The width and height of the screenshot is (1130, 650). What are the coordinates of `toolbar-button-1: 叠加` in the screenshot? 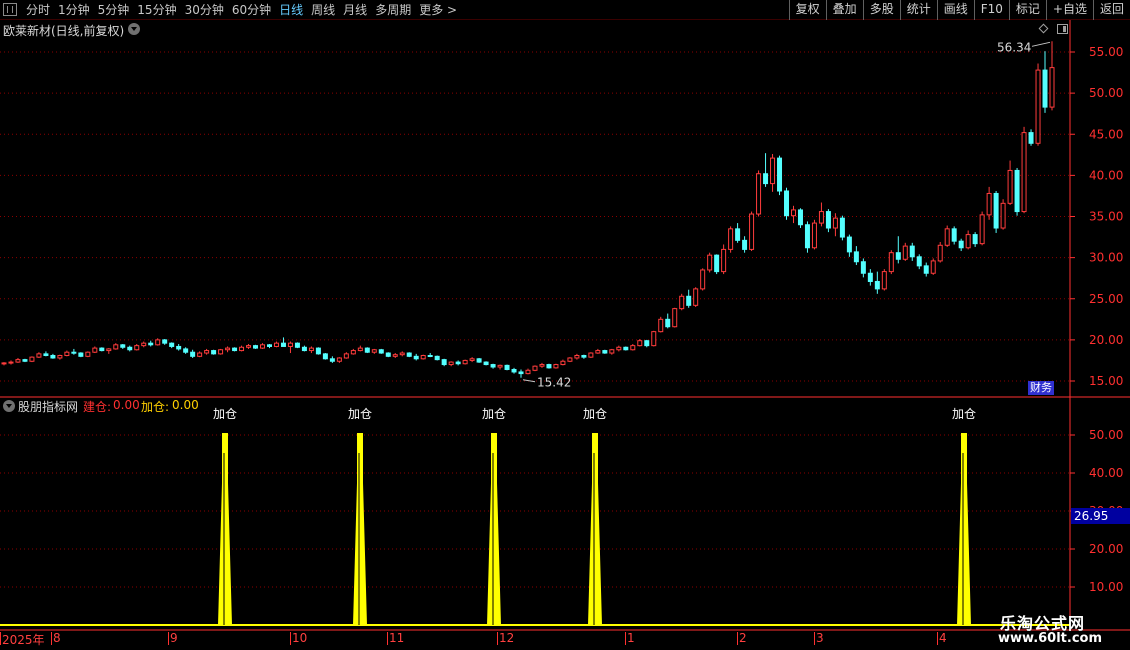 It's located at (844, 10).